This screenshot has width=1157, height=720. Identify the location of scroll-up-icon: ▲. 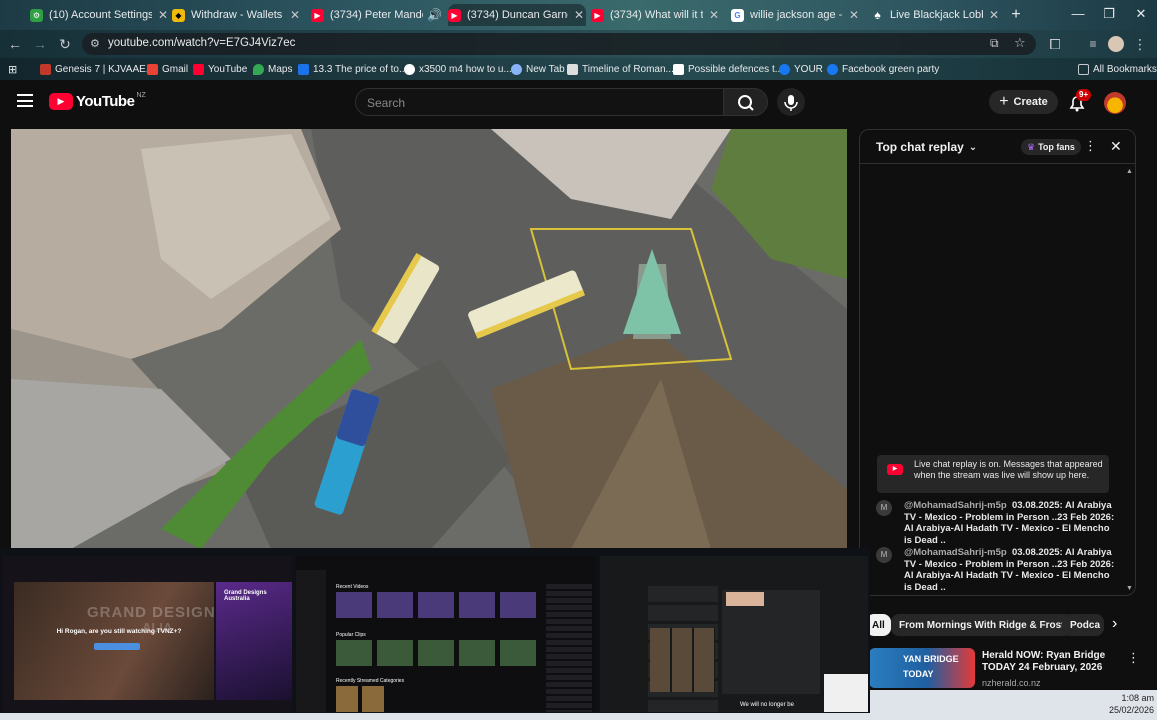
(1129, 171).